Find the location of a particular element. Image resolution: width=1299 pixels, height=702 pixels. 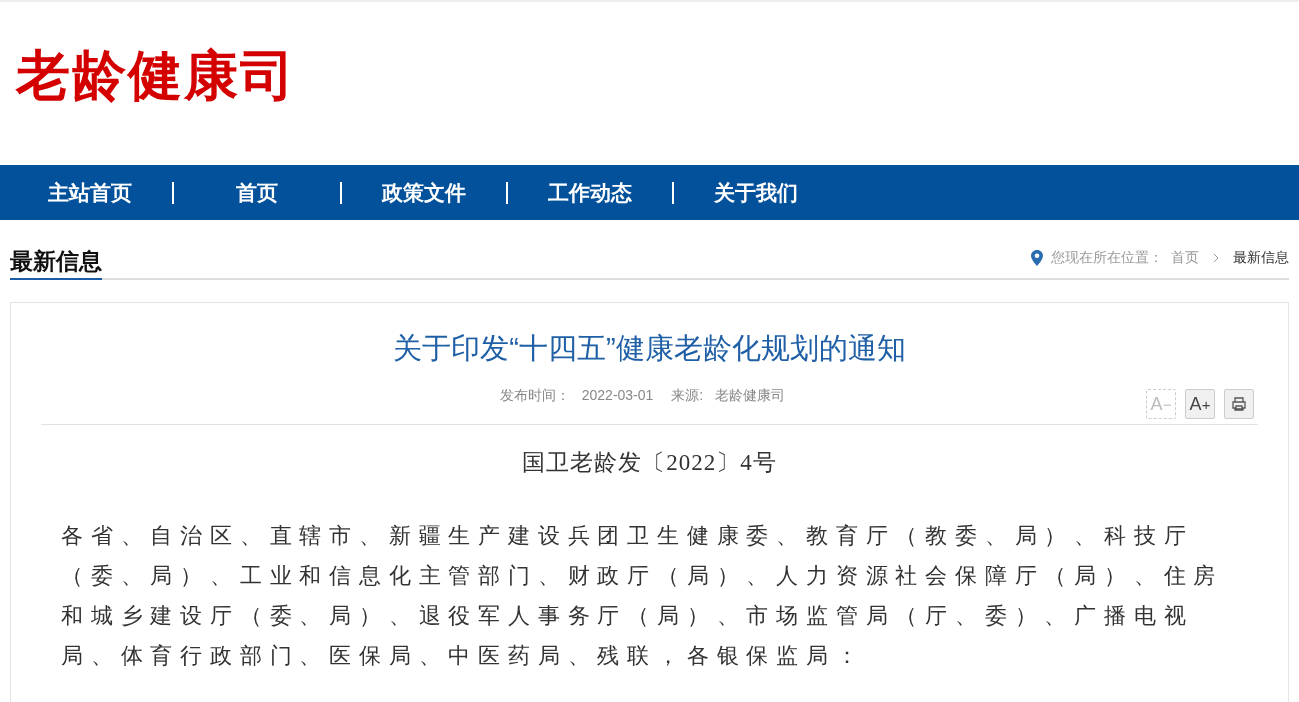

nav-link: 工作动态 is located at coordinates (590, 192).